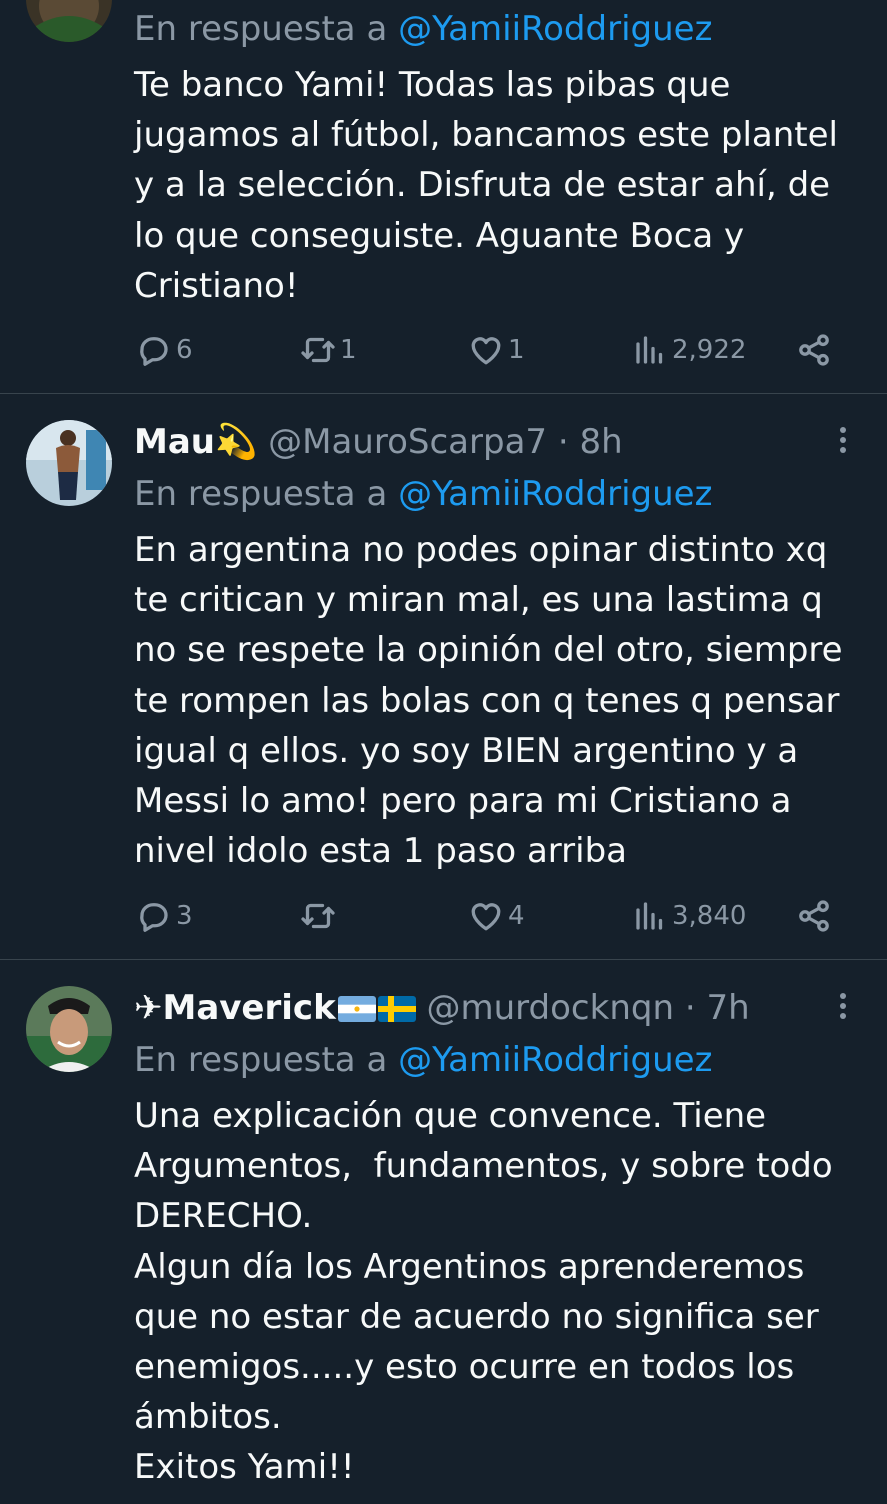 The image size is (887, 1504). What do you see at coordinates (184, 916) in the screenshot?
I see `reply-count: 3` at bounding box center [184, 916].